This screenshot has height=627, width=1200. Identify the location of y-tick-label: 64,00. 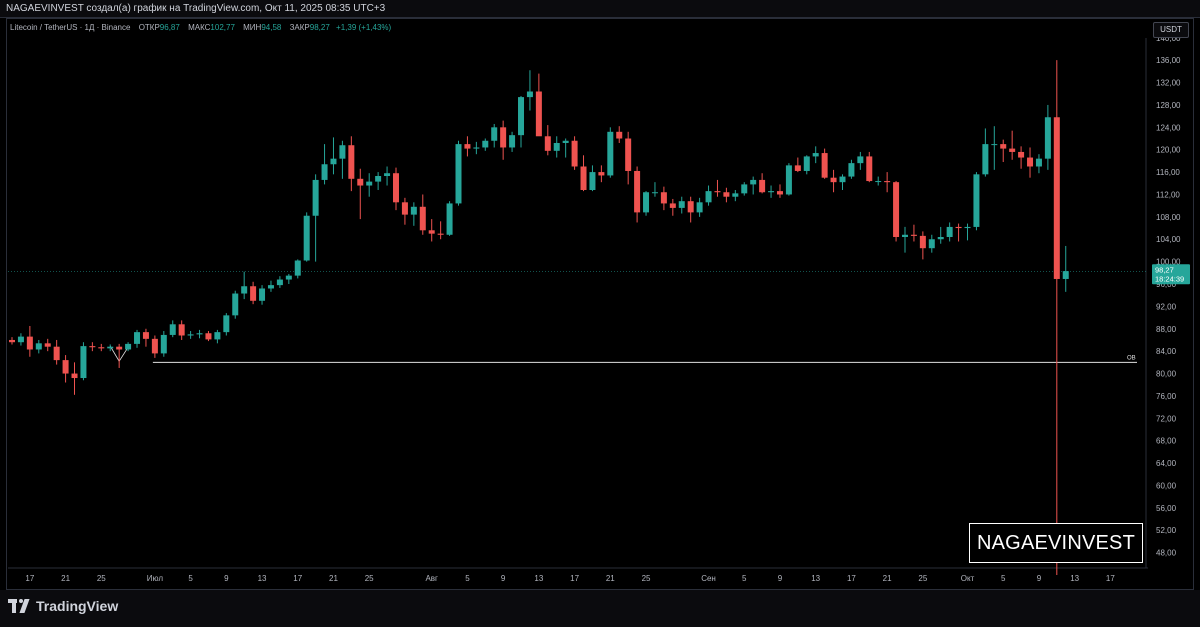
(1166, 463).